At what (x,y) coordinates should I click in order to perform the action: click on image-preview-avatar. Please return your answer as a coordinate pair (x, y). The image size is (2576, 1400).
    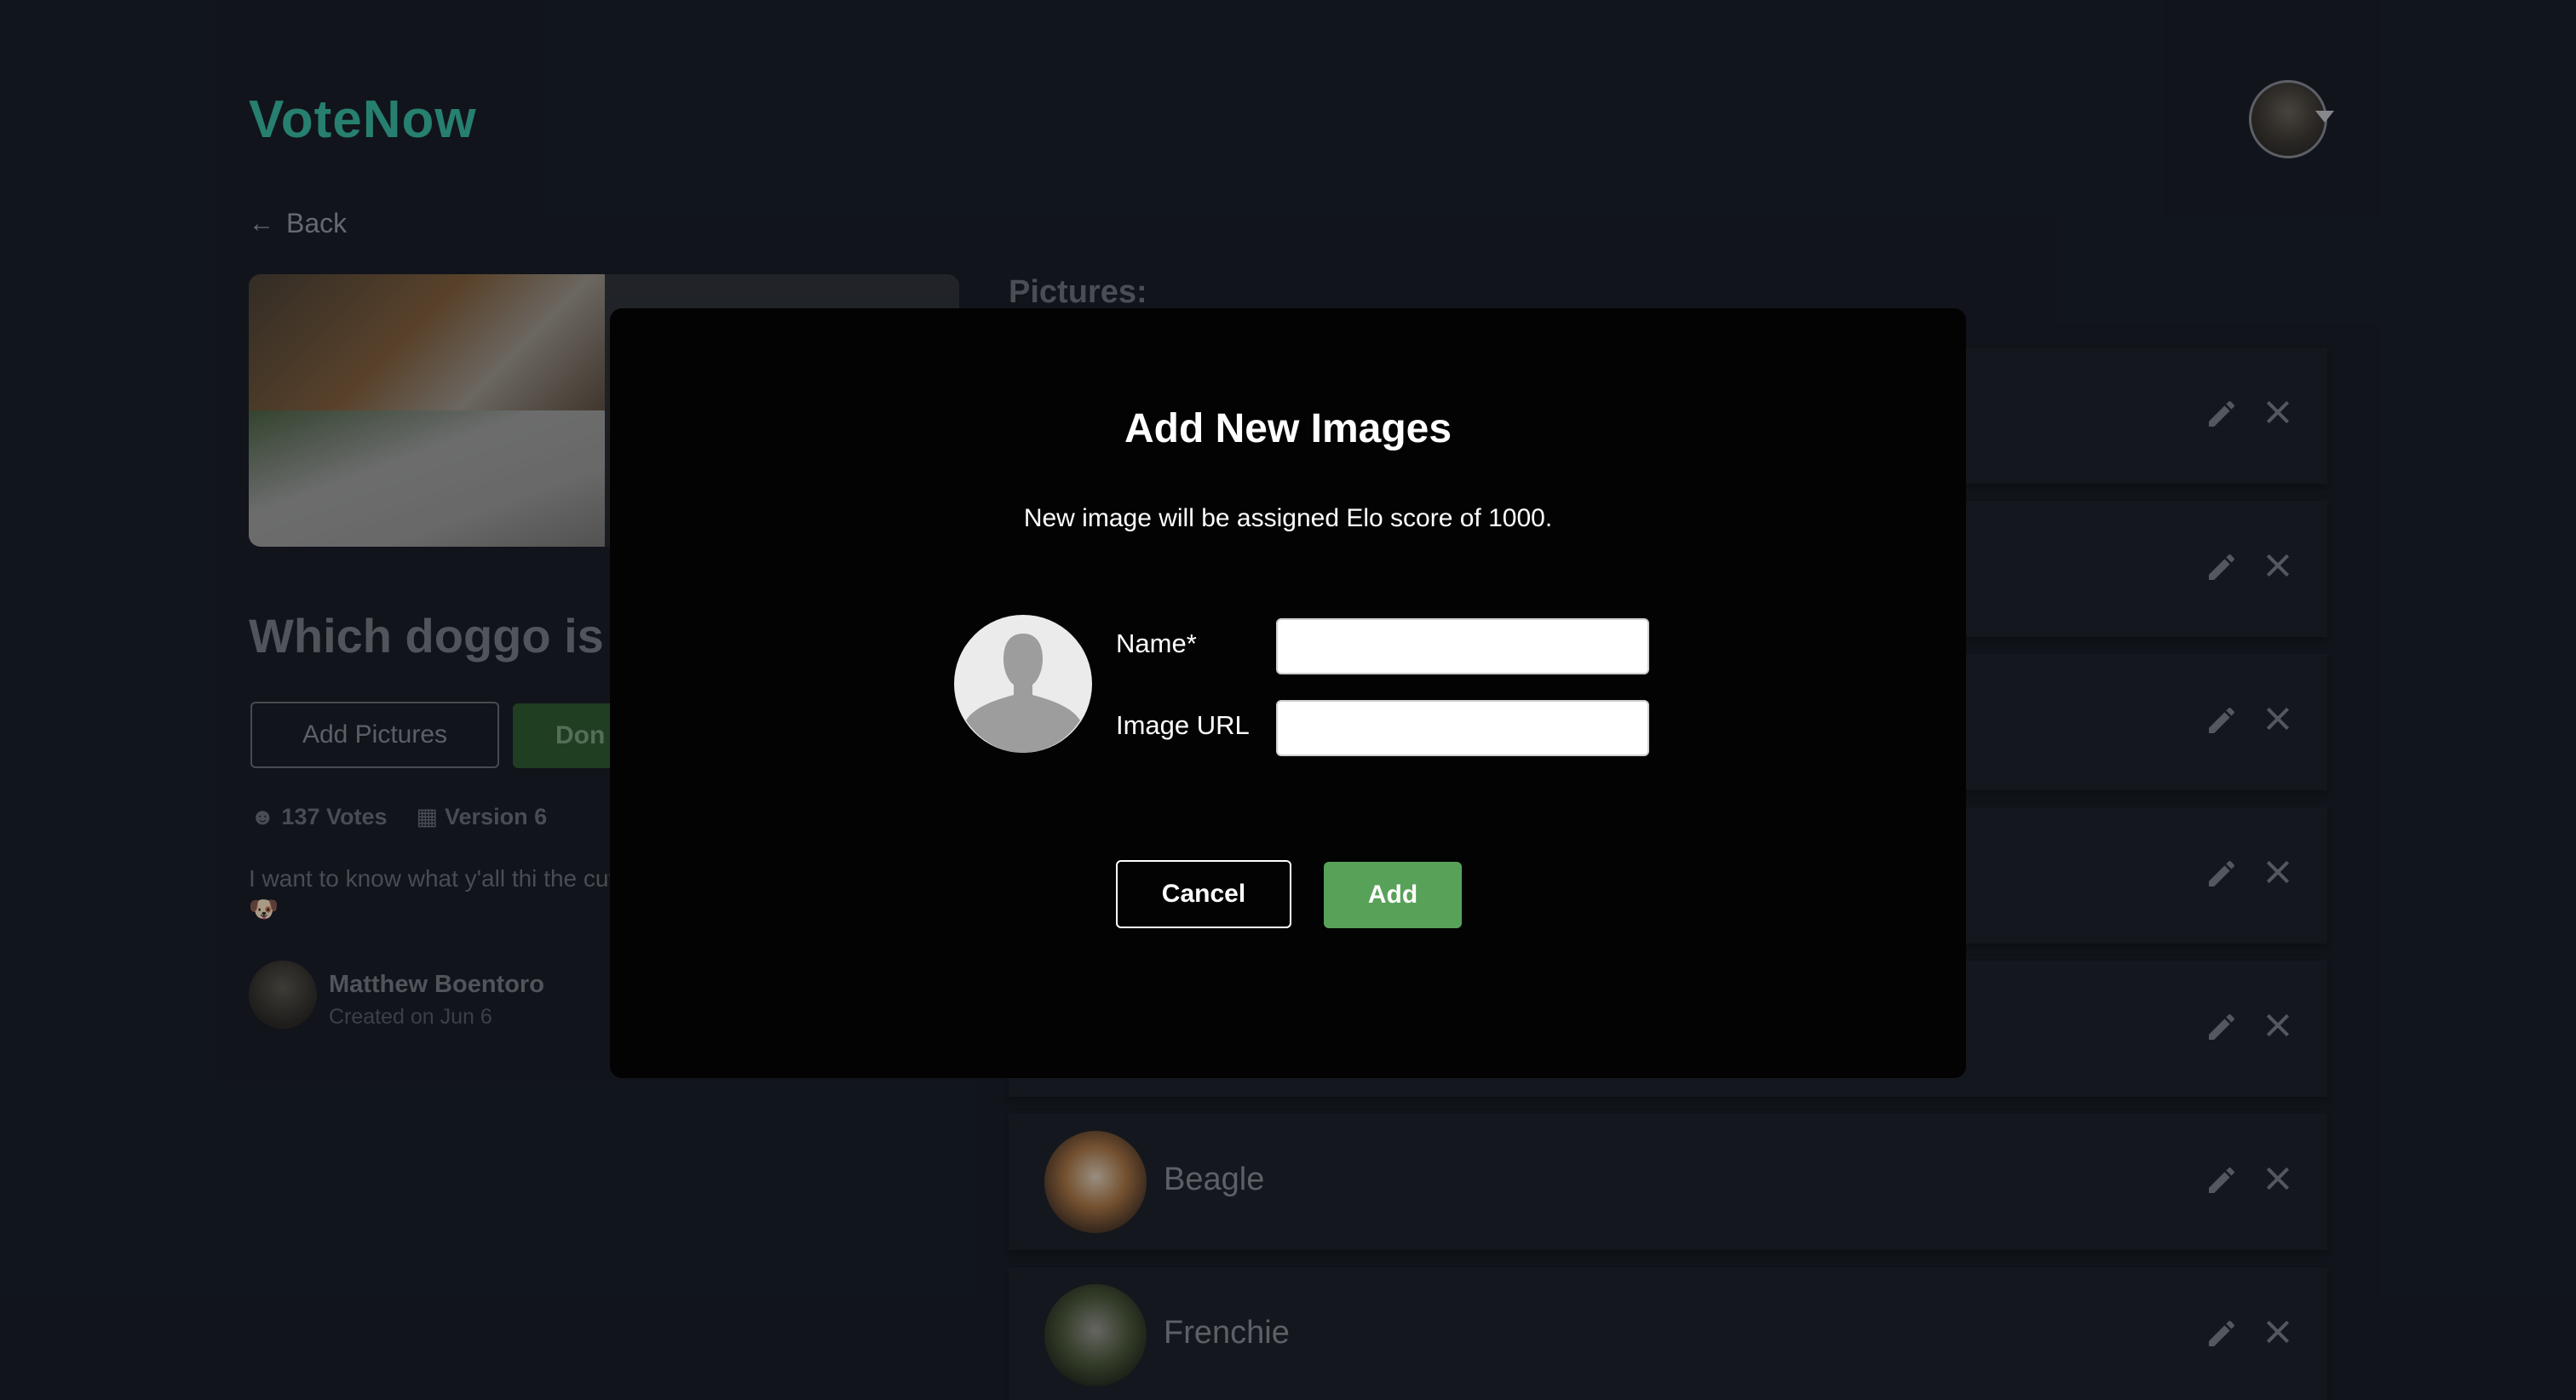
    Looking at the image, I should click on (1023, 684).